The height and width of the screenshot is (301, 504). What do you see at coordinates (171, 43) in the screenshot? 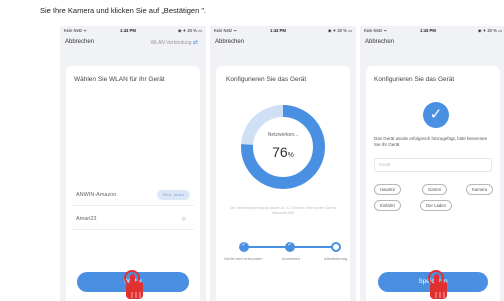
I see `wifi-connection-label: WLAN Verbindung` at bounding box center [171, 43].